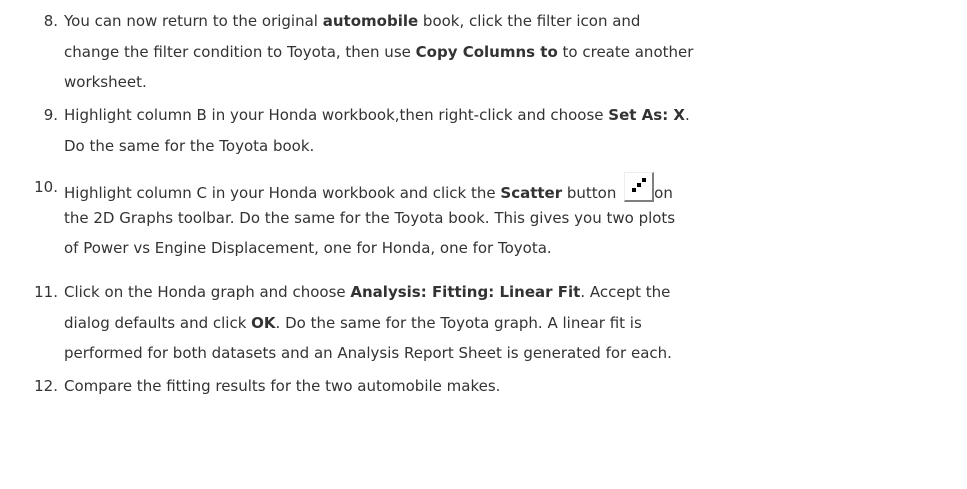 The height and width of the screenshot is (489, 967). Describe the element at coordinates (50, 115) in the screenshot. I see `step-number: 9.` at that location.